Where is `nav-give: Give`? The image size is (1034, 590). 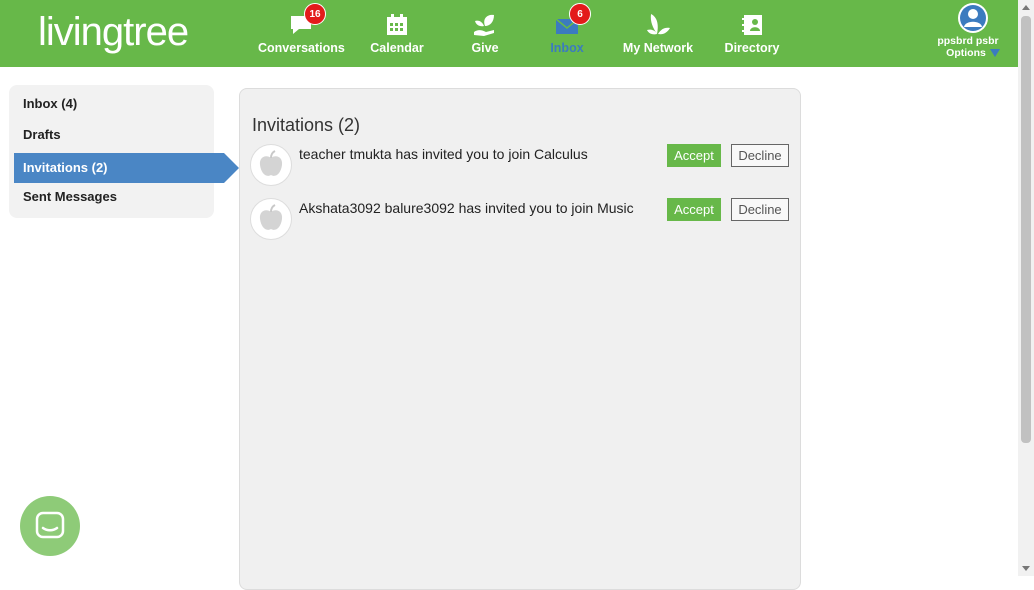
nav-give: Give is located at coordinates (485, 33).